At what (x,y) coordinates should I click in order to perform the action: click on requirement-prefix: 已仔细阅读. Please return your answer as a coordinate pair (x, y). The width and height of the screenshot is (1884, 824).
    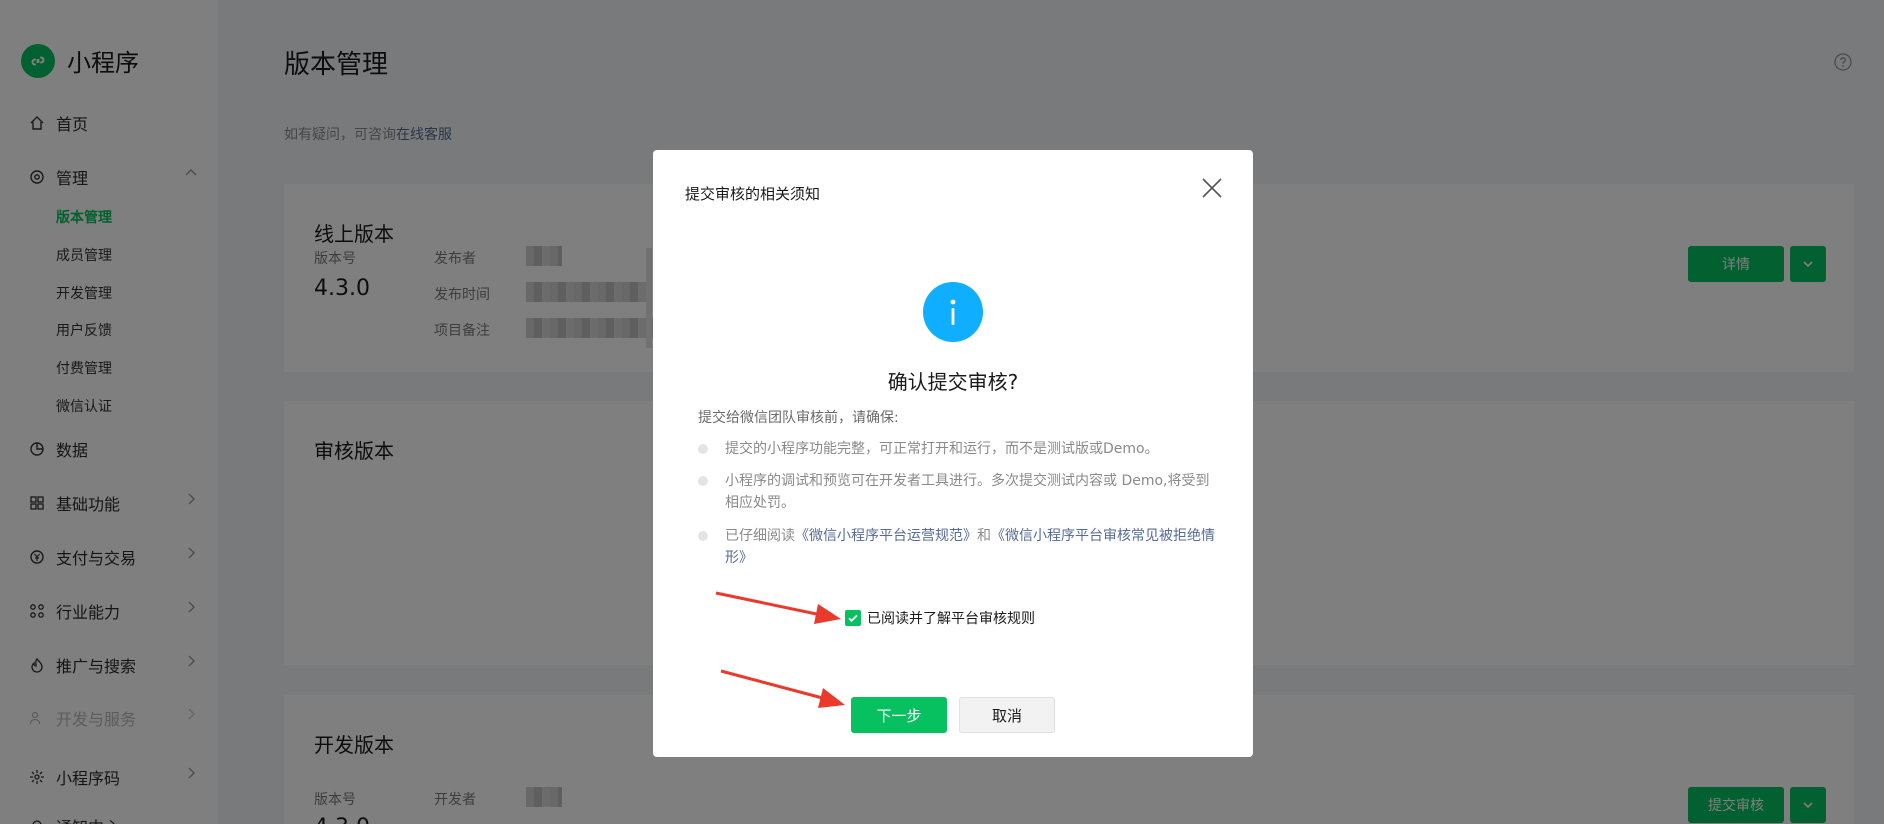
    Looking at the image, I should click on (760, 536).